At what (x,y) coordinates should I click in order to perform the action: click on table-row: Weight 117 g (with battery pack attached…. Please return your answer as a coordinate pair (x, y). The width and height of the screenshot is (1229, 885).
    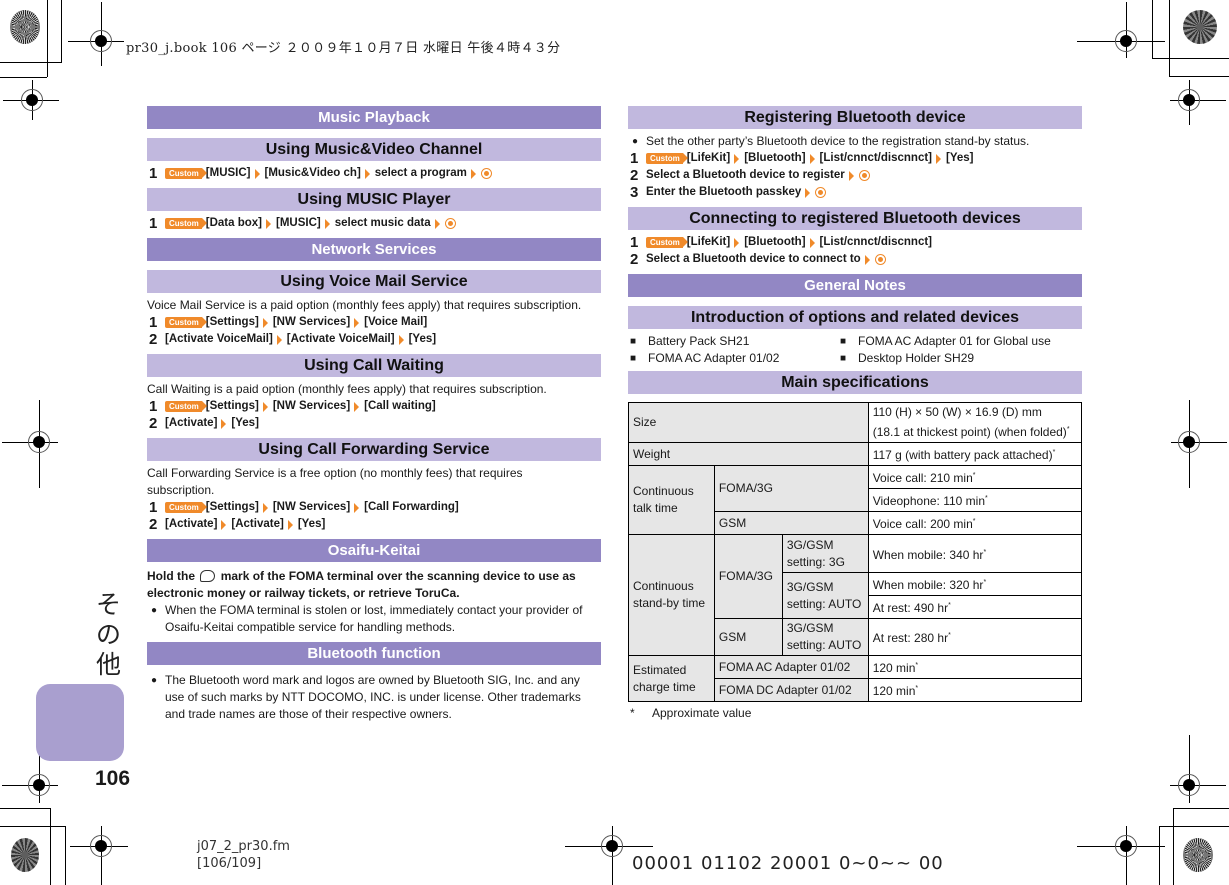
    Looking at the image, I should click on (855, 454).